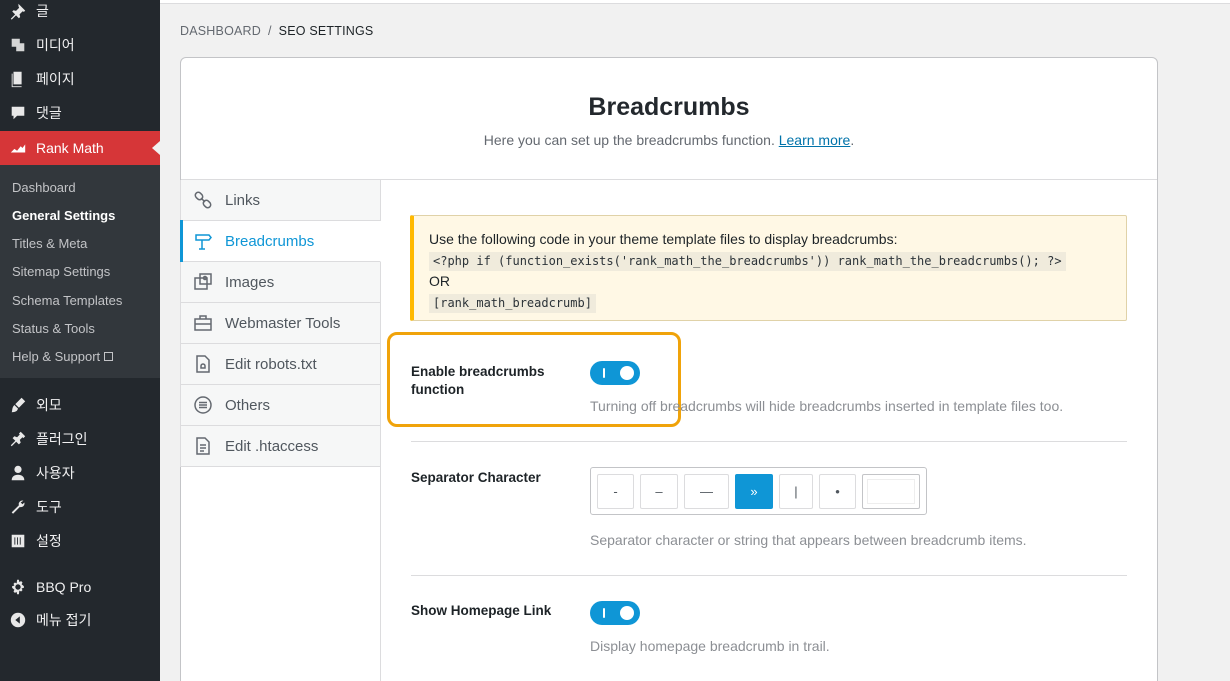  I want to click on tab-label: Breadcrumbs, so click(270, 241).